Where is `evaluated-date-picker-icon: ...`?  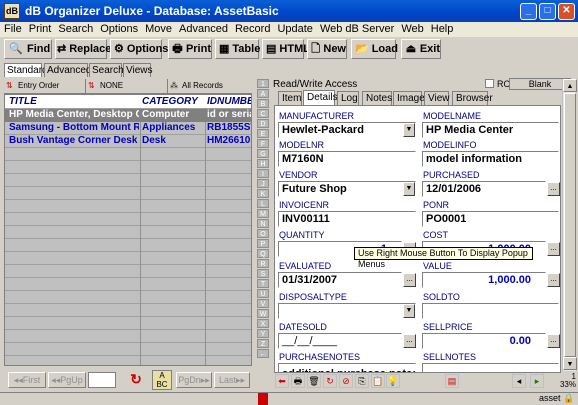 evaluated-date-picker-icon: ... is located at coordinates (409, 280).